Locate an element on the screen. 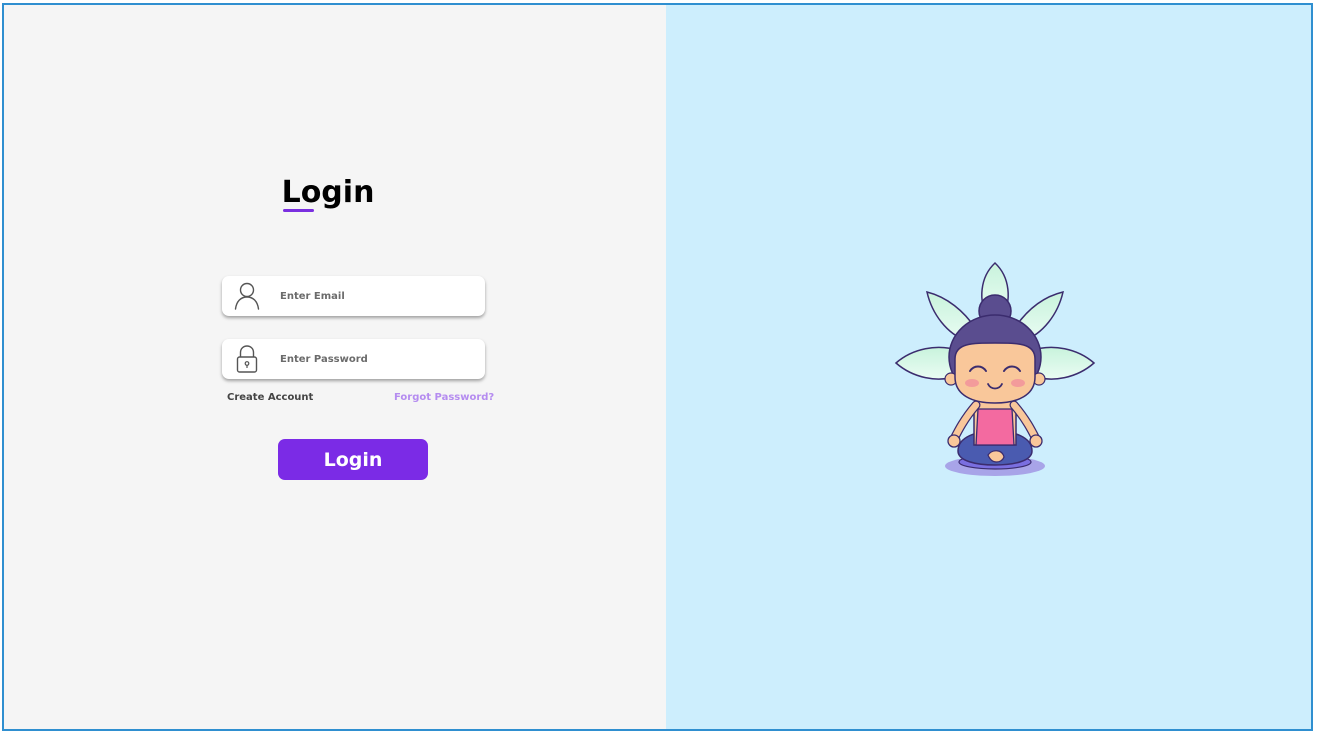 This screenshot has width=1317, height=732. password-input is located at coordinates (377, 359).